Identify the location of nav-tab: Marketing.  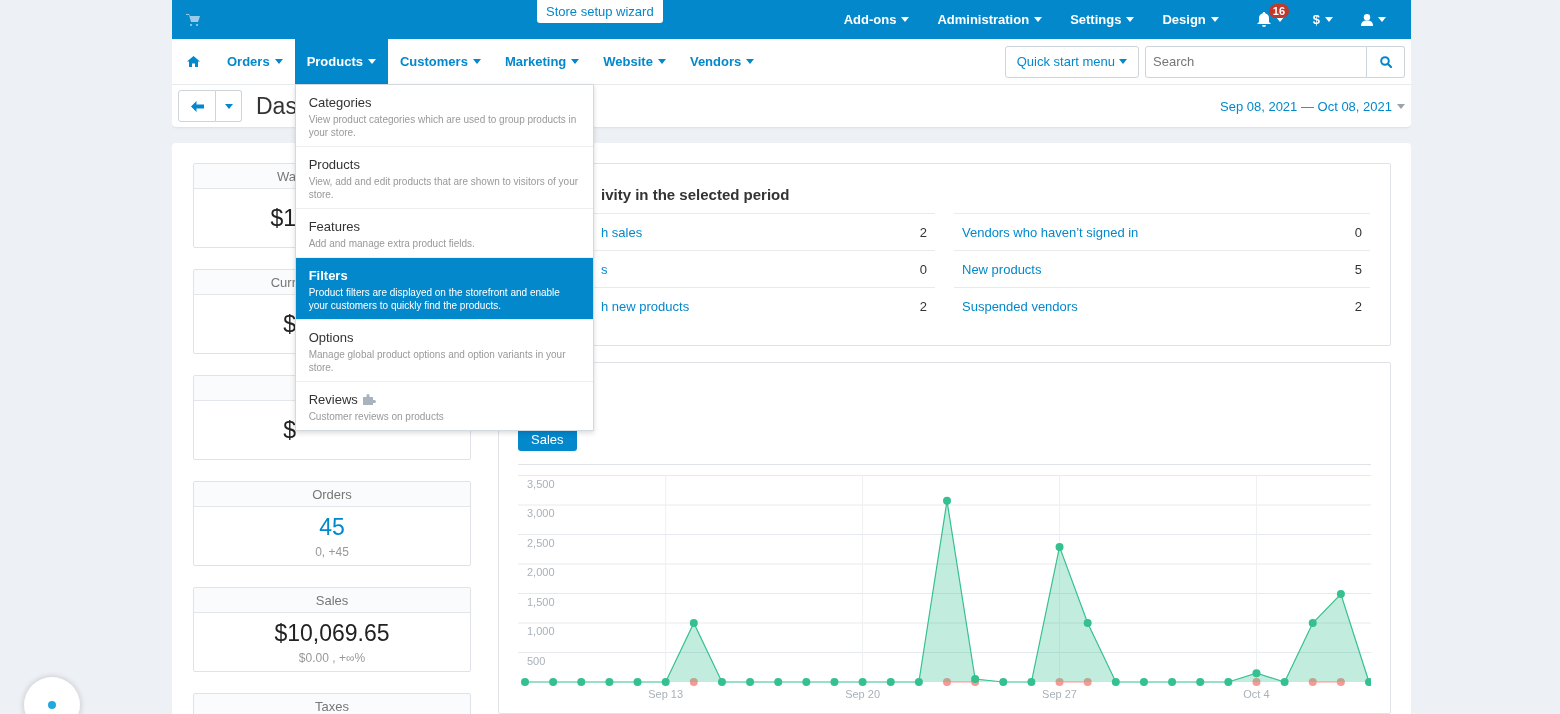
(542, 61).